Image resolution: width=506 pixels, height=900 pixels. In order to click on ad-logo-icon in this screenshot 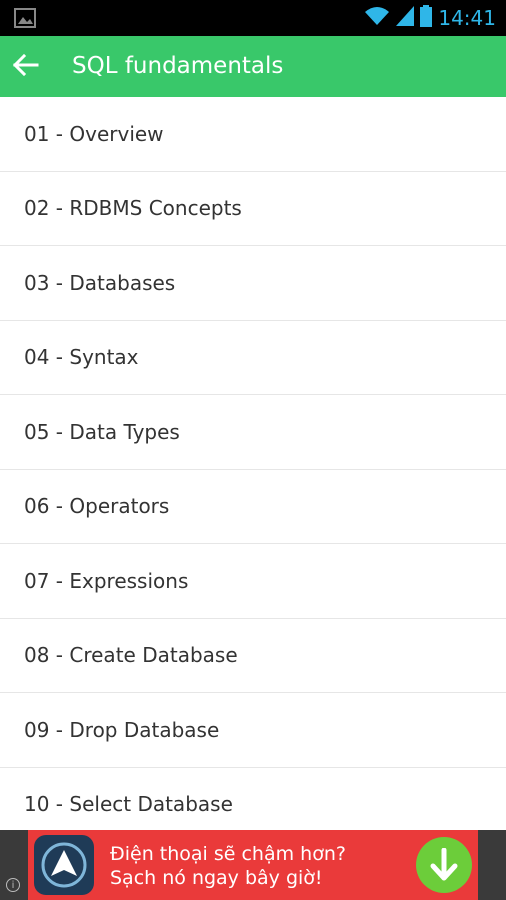, I will do `click(64, 865)`.